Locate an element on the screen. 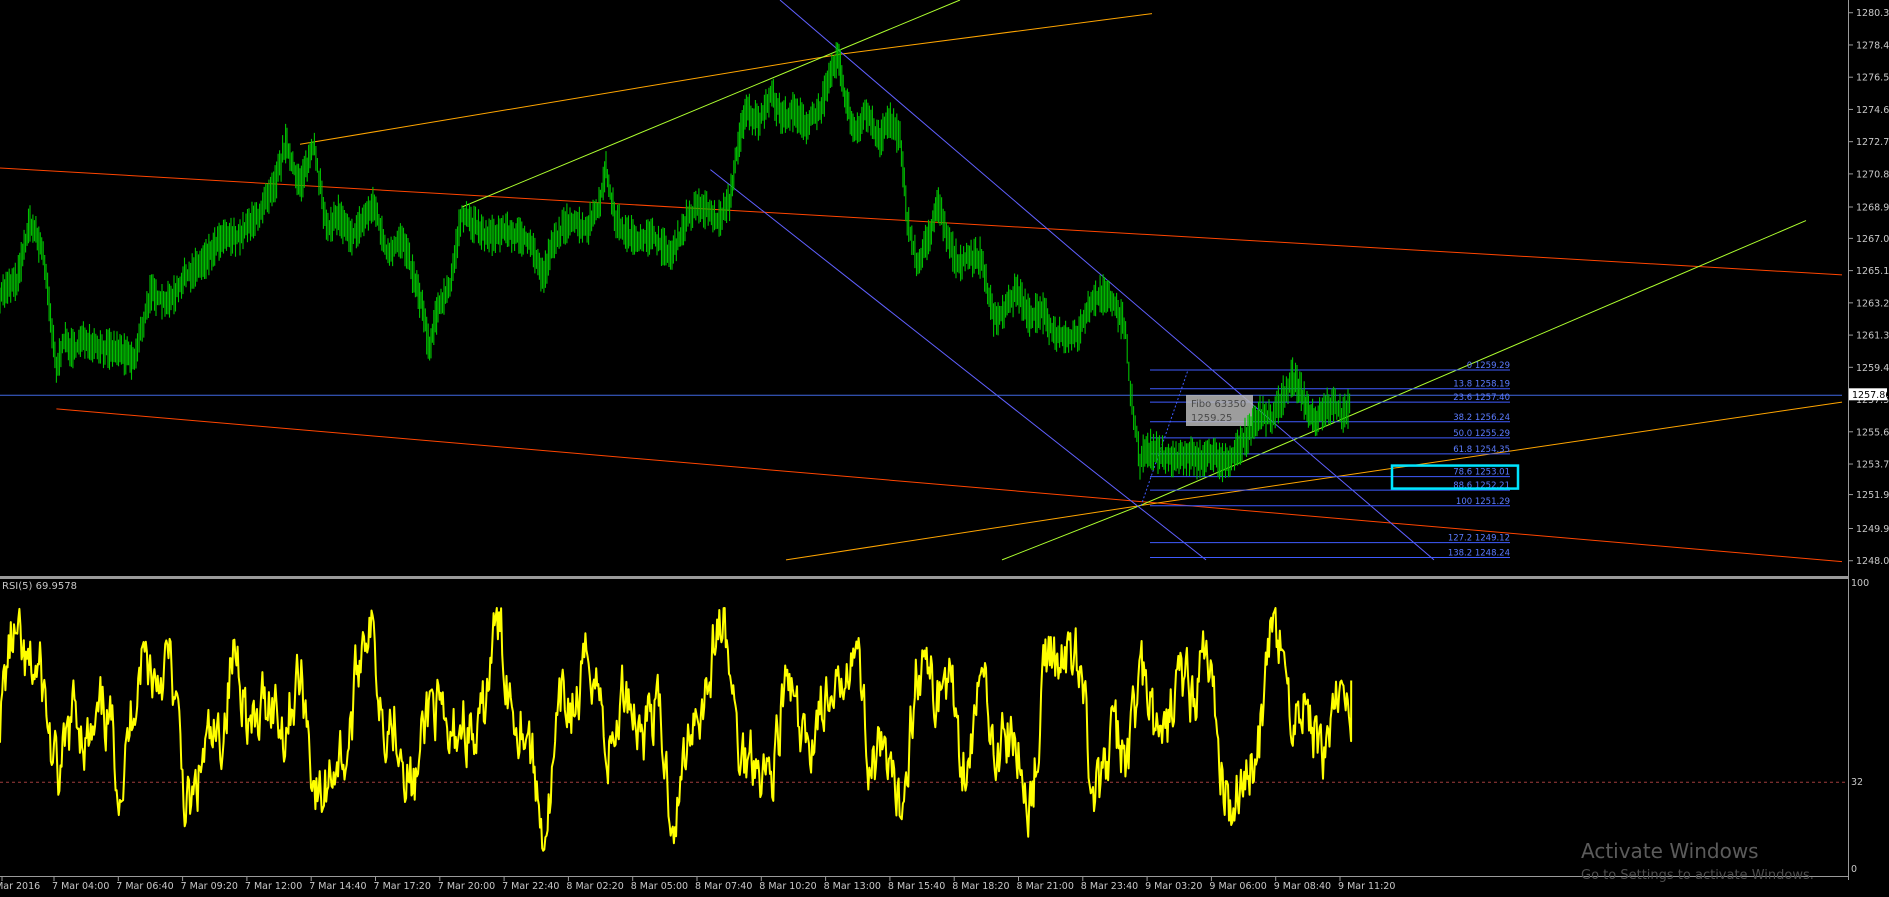  time-axis-label: 7 Mar 20:00 is located at coordinates (466, 886).